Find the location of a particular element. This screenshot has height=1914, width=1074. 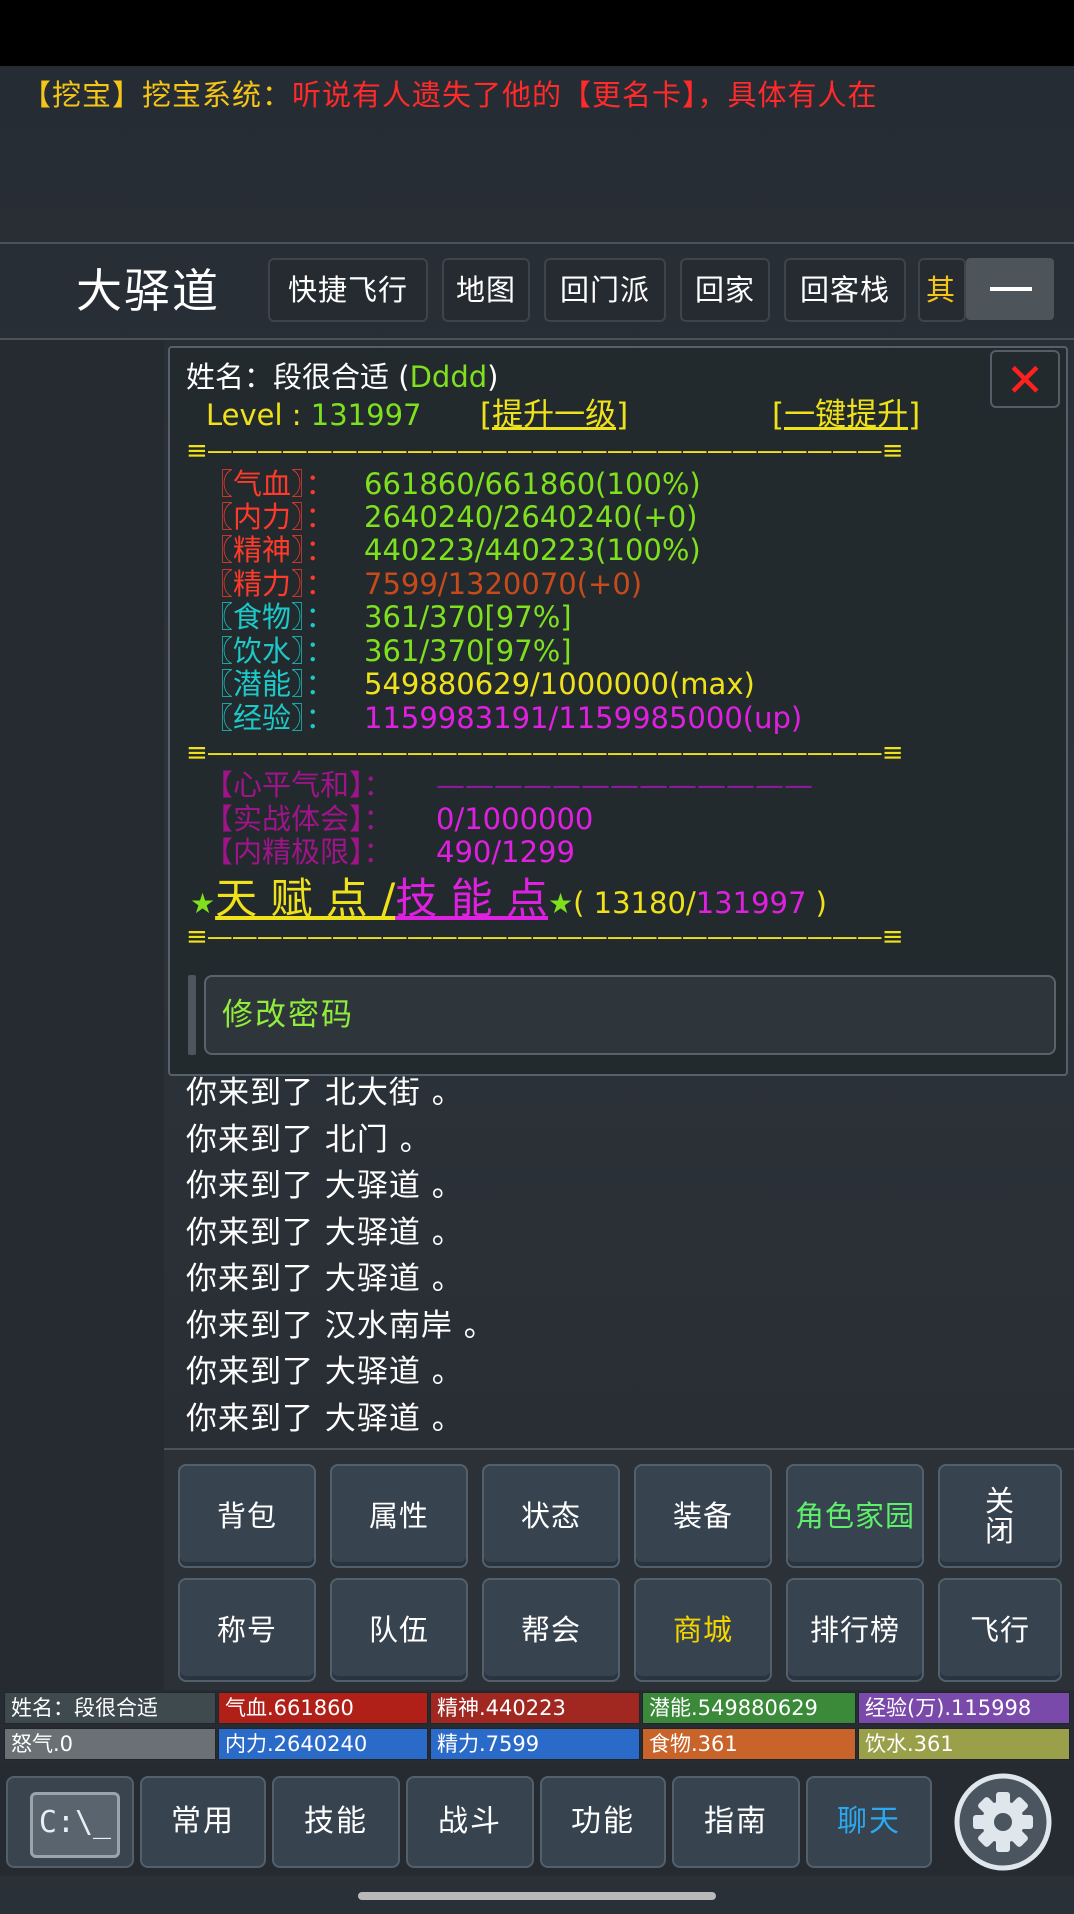

stat-label: 〖内力〗： is located at coordinates (269, 517).